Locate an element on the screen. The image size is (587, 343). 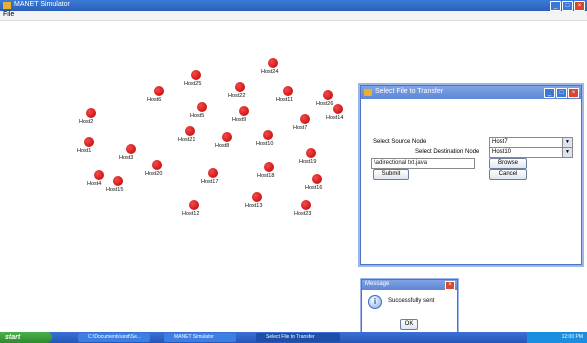
host-label: Host12 is located at coordinates (191, 214).